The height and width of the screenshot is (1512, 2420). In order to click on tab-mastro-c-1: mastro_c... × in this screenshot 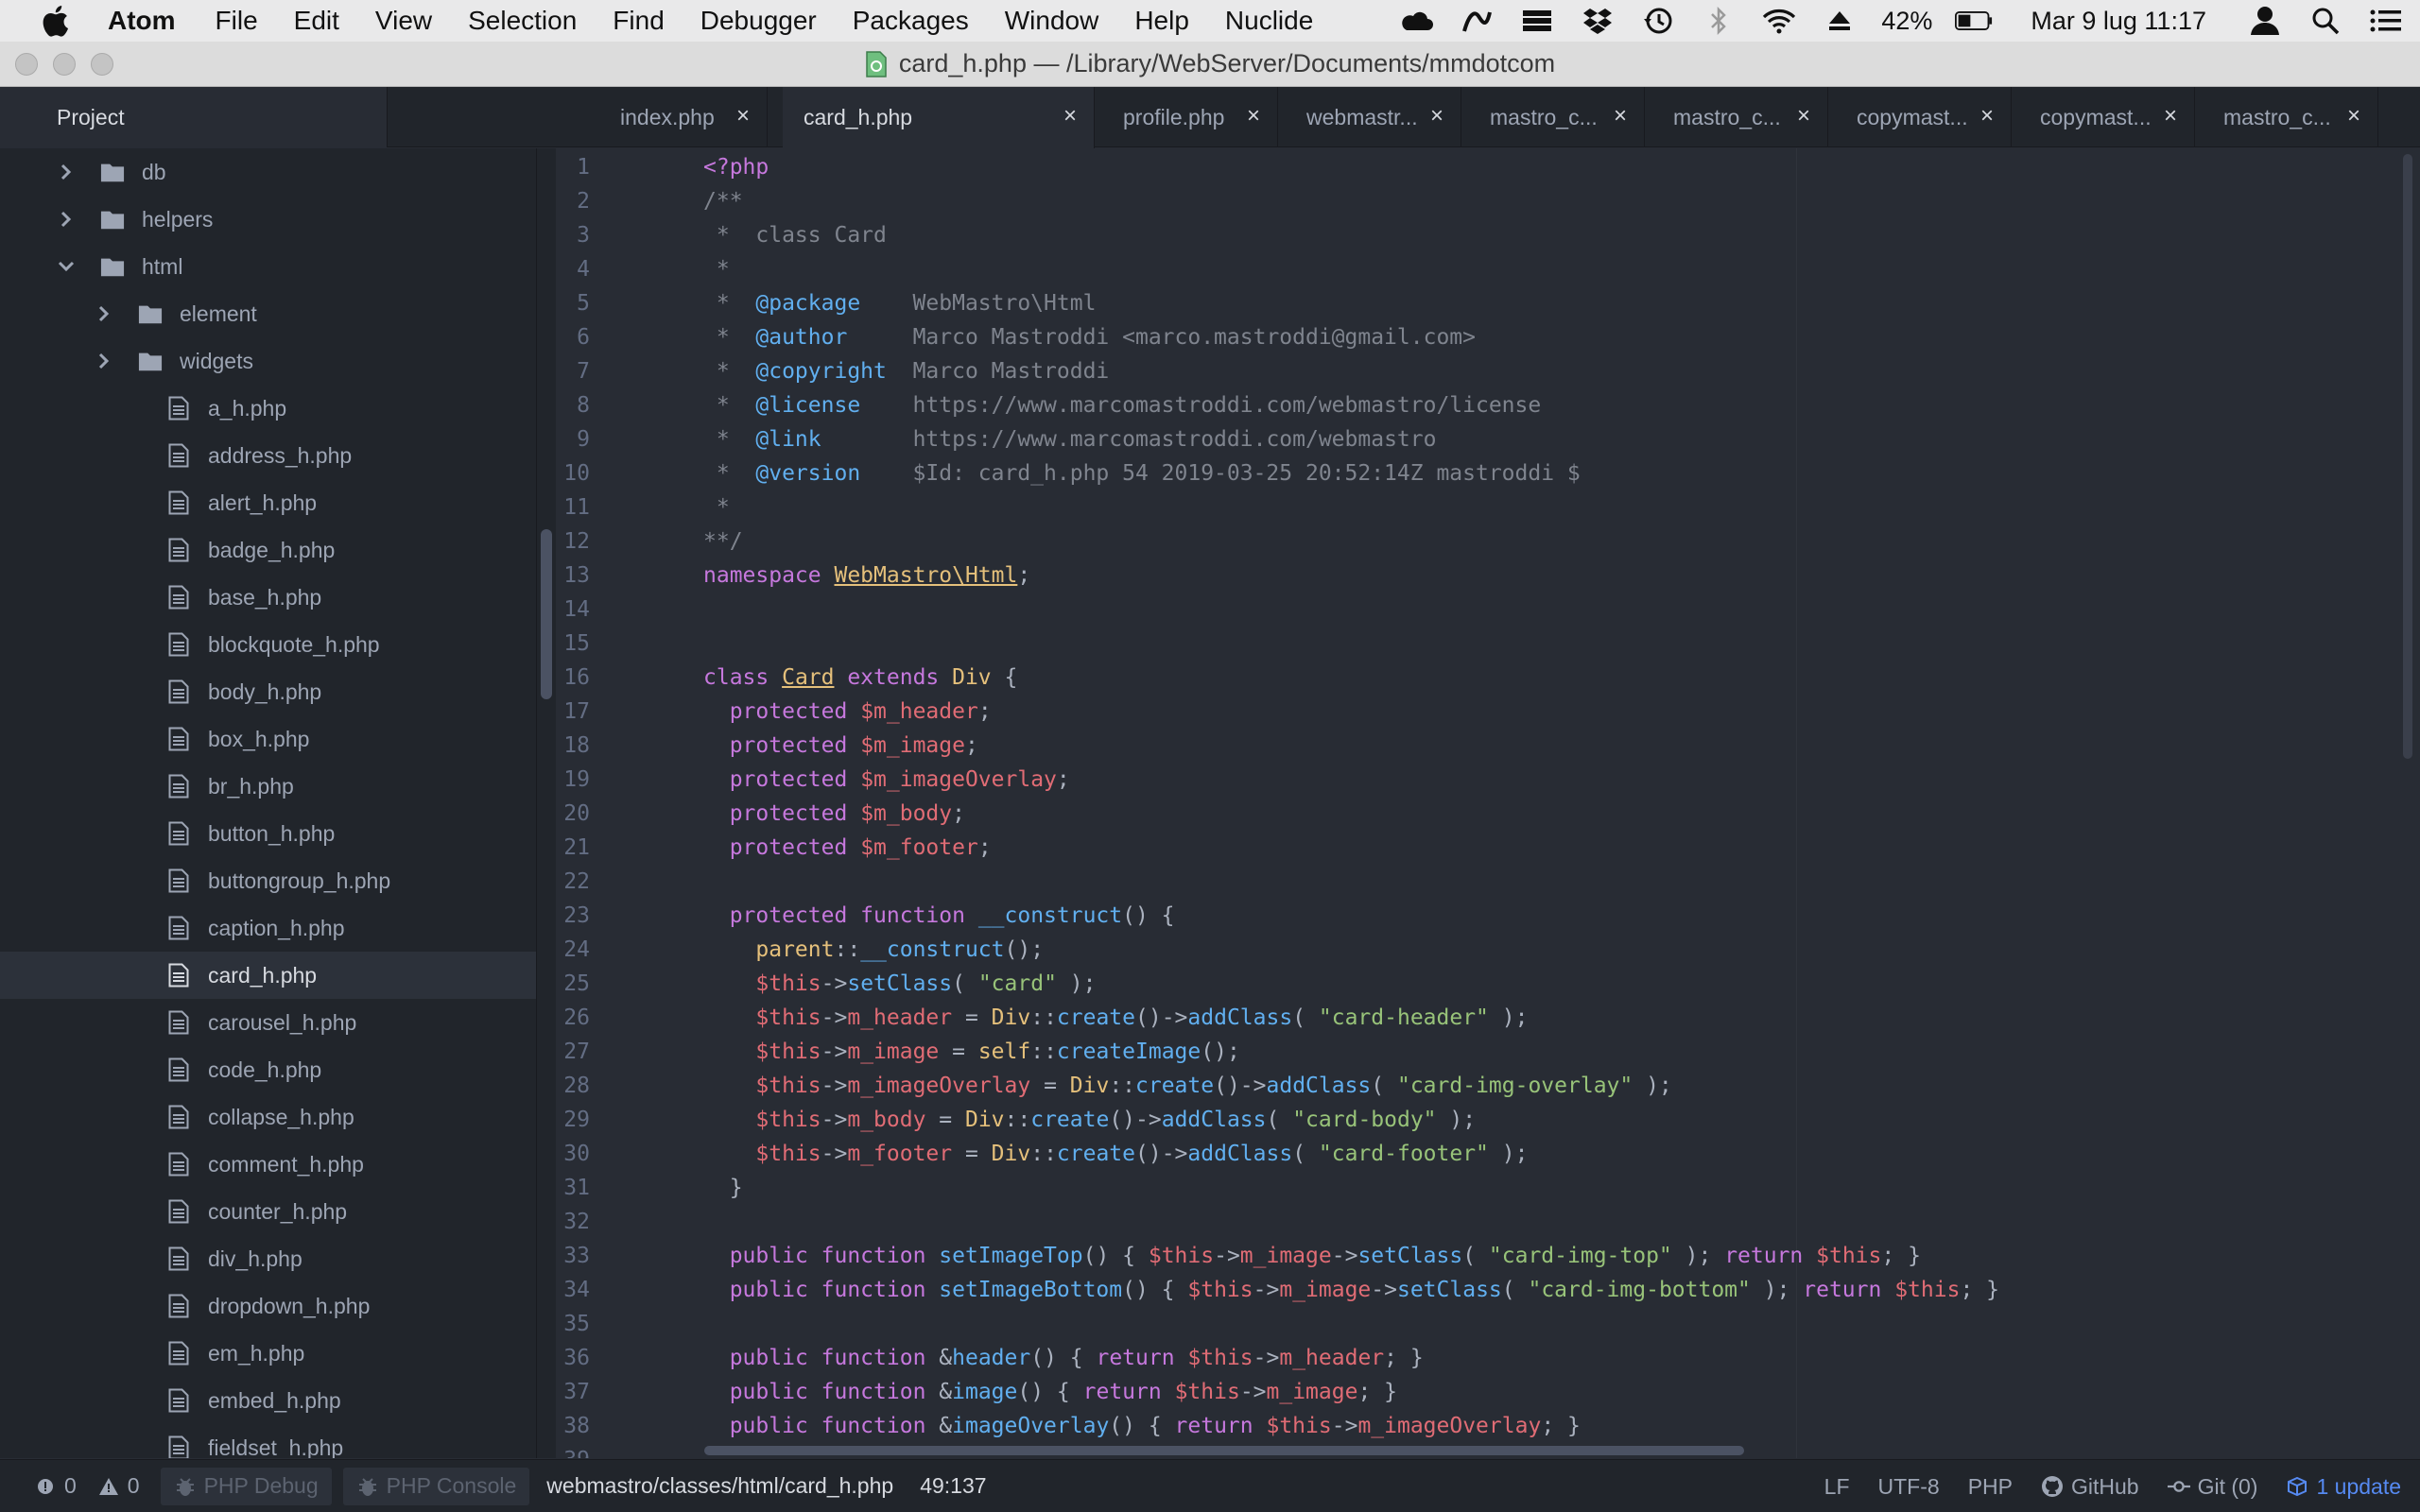, I will do `click(1557, 117)`.